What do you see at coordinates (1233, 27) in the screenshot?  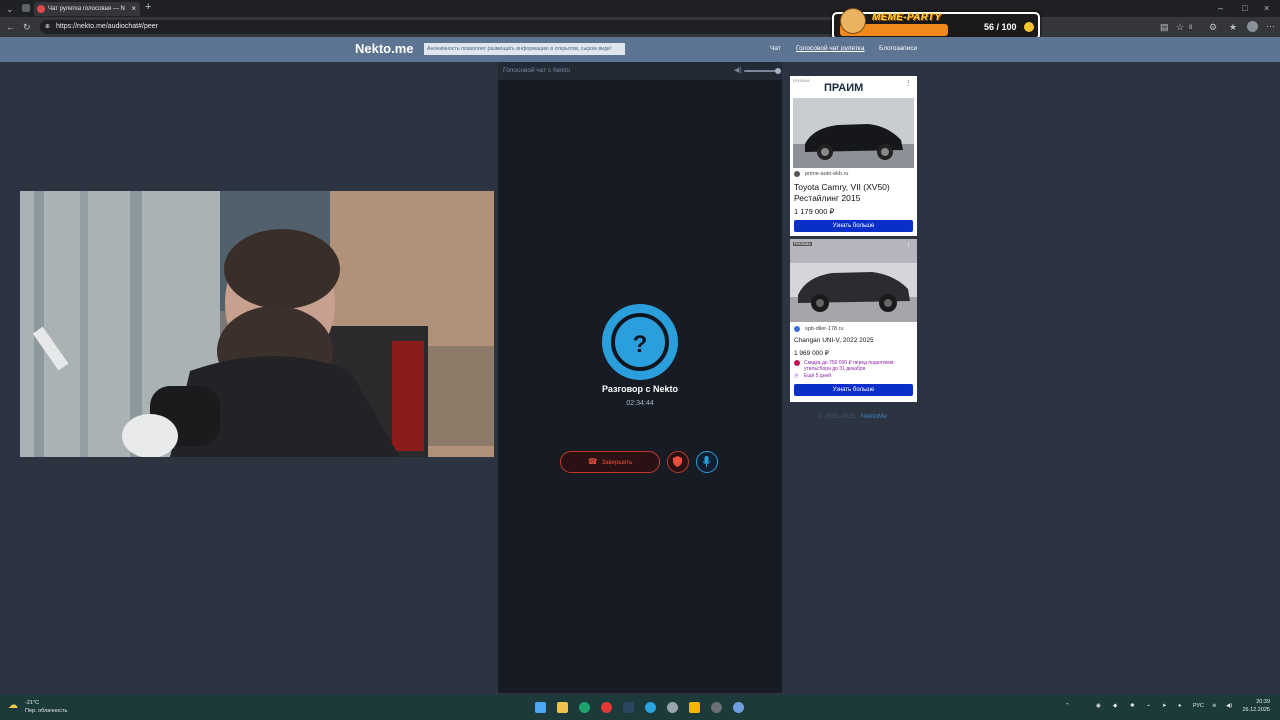 I see `favorites-icon: ★` at bounding box center [1233, 27].